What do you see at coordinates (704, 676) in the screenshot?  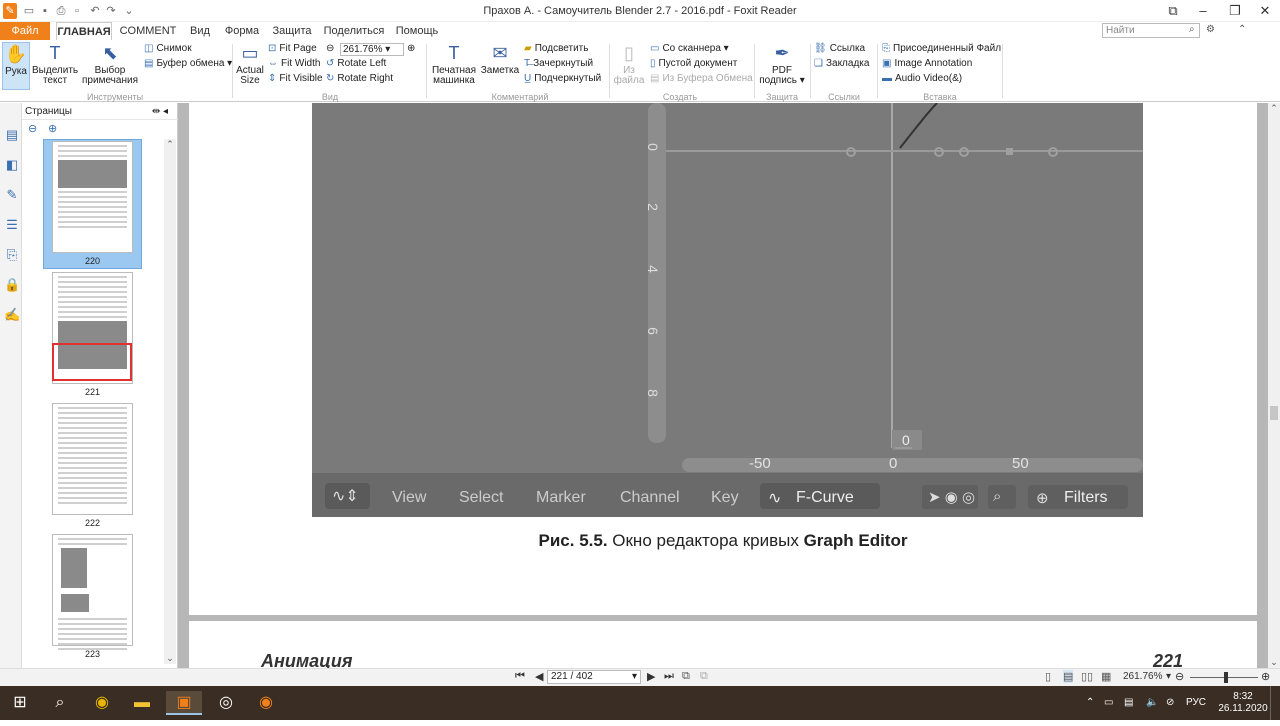 I see `next-view-icon: ⧉` at bounding box center [704, 676].